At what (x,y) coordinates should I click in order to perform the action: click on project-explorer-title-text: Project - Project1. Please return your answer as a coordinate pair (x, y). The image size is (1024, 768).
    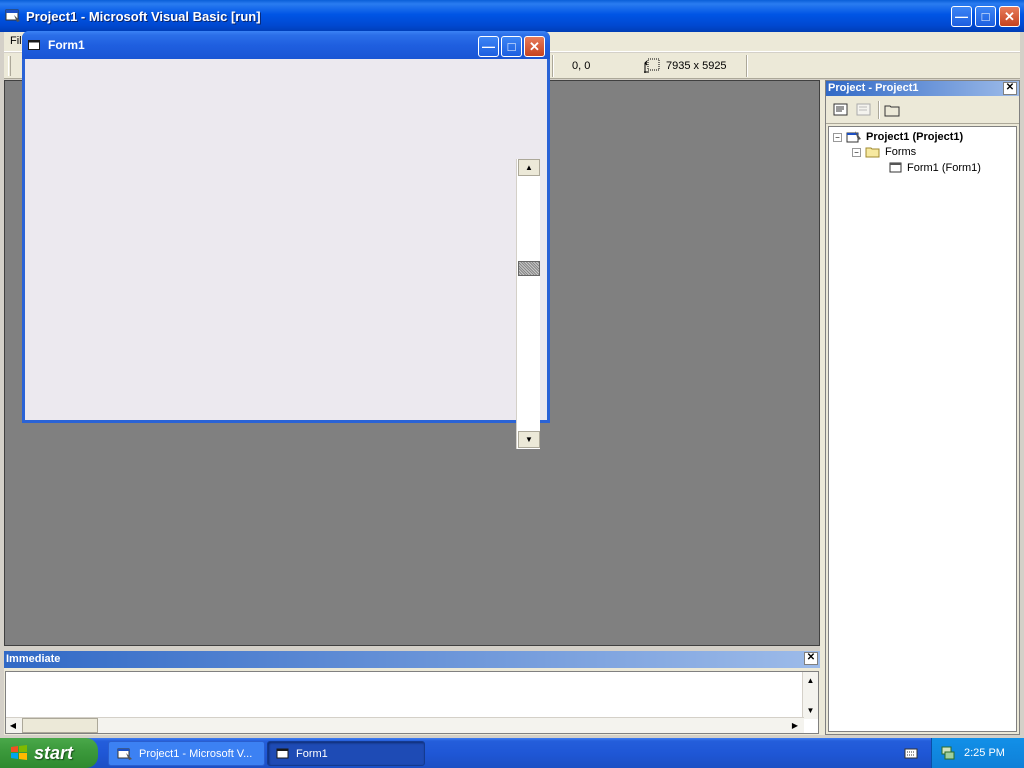
    Looking at the image, I should click on (873, 88).